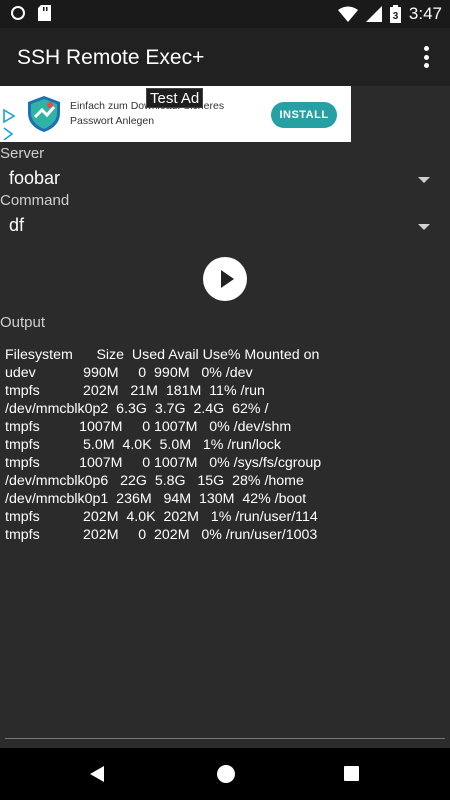 The height and width of the screenshot is (800, 450). I want to click on output-line: /dev/mmcblk0p1 236M 94M 130M 42% /boot, so click(156, 499).